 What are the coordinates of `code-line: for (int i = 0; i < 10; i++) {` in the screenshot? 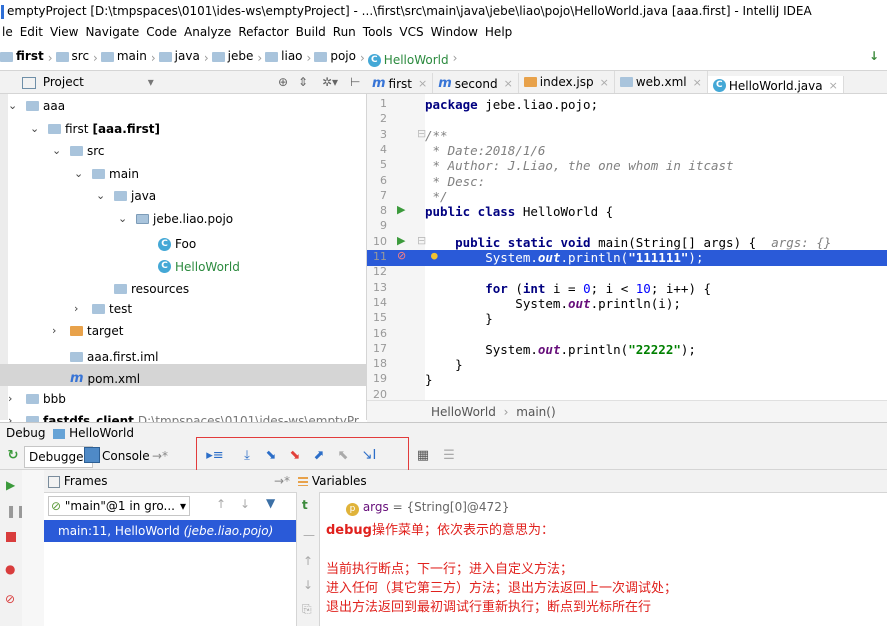 It's located at (568, 289).